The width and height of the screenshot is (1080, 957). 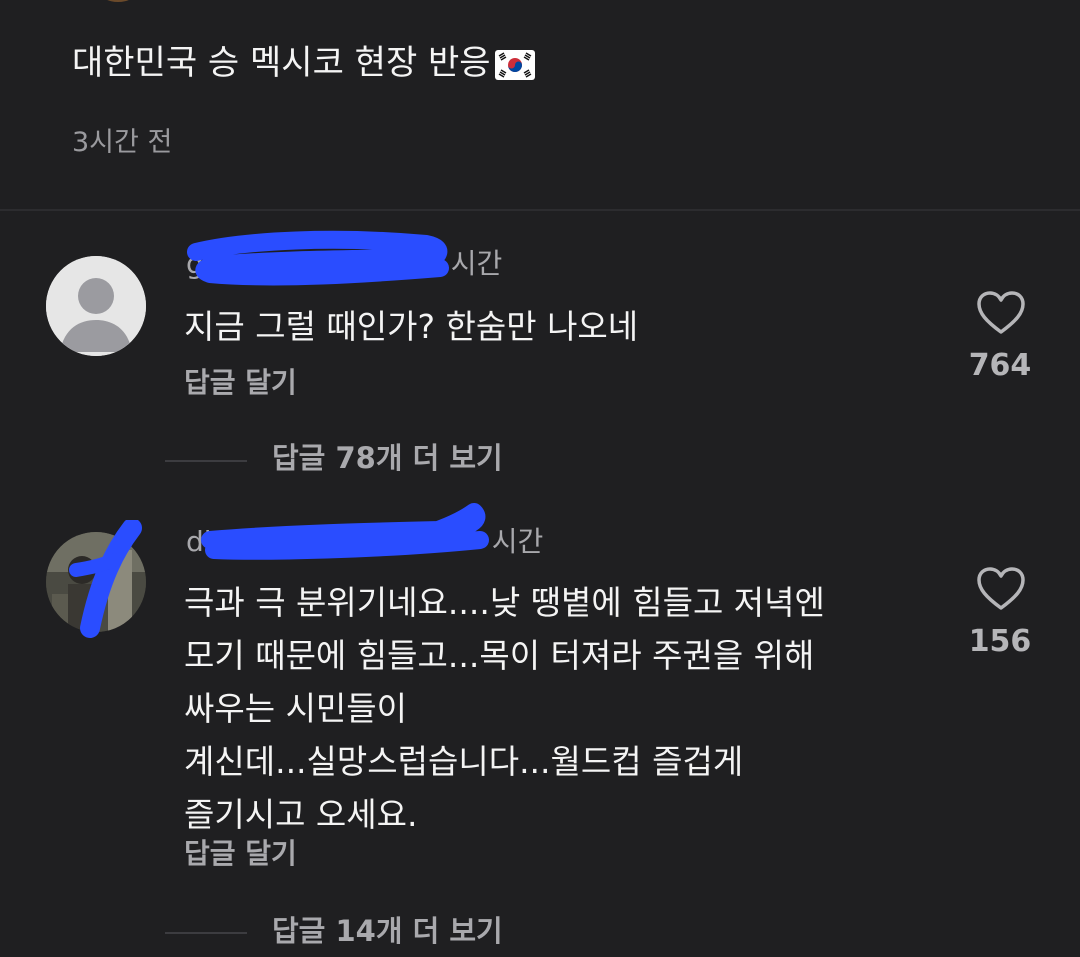 I want to click on section-divider, so click(x=540, y=210).